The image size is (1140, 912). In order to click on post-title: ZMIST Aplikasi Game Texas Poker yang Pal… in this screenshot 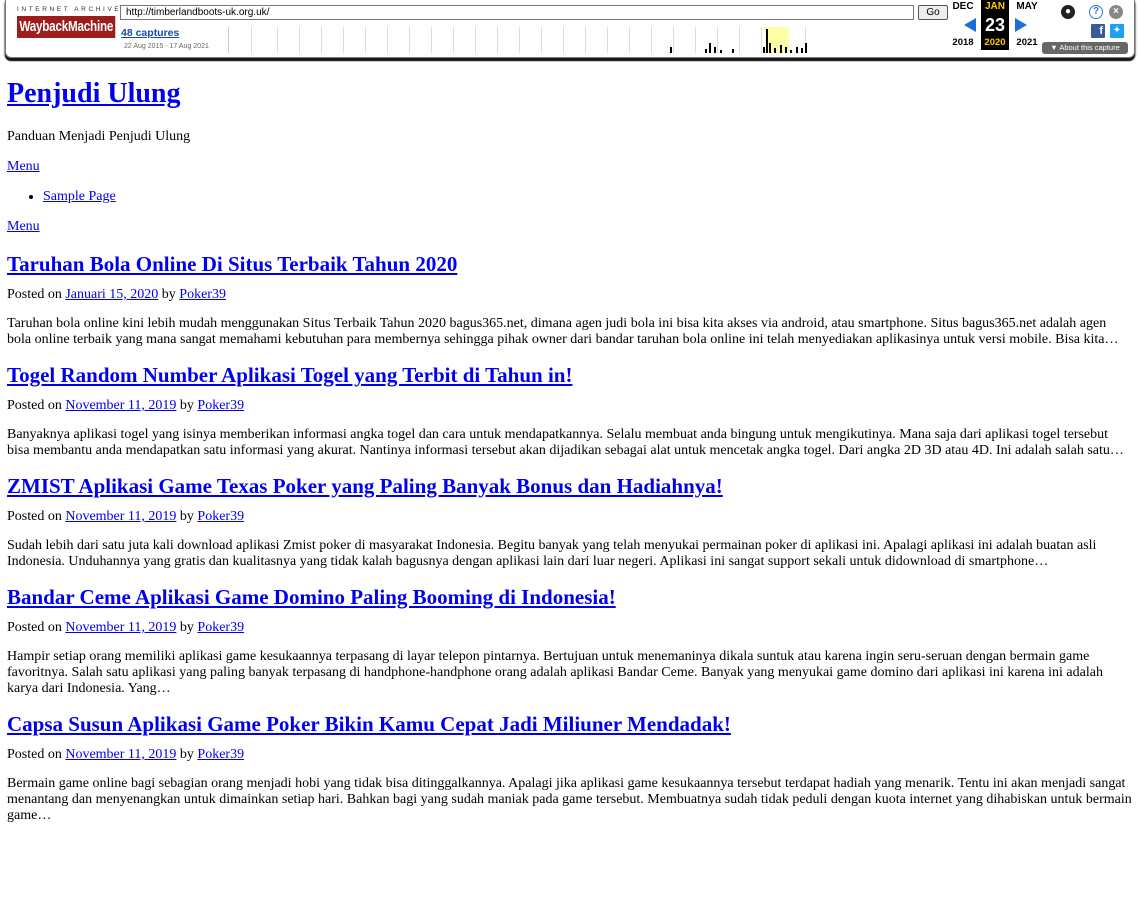, I will do `click(570, 486)`.